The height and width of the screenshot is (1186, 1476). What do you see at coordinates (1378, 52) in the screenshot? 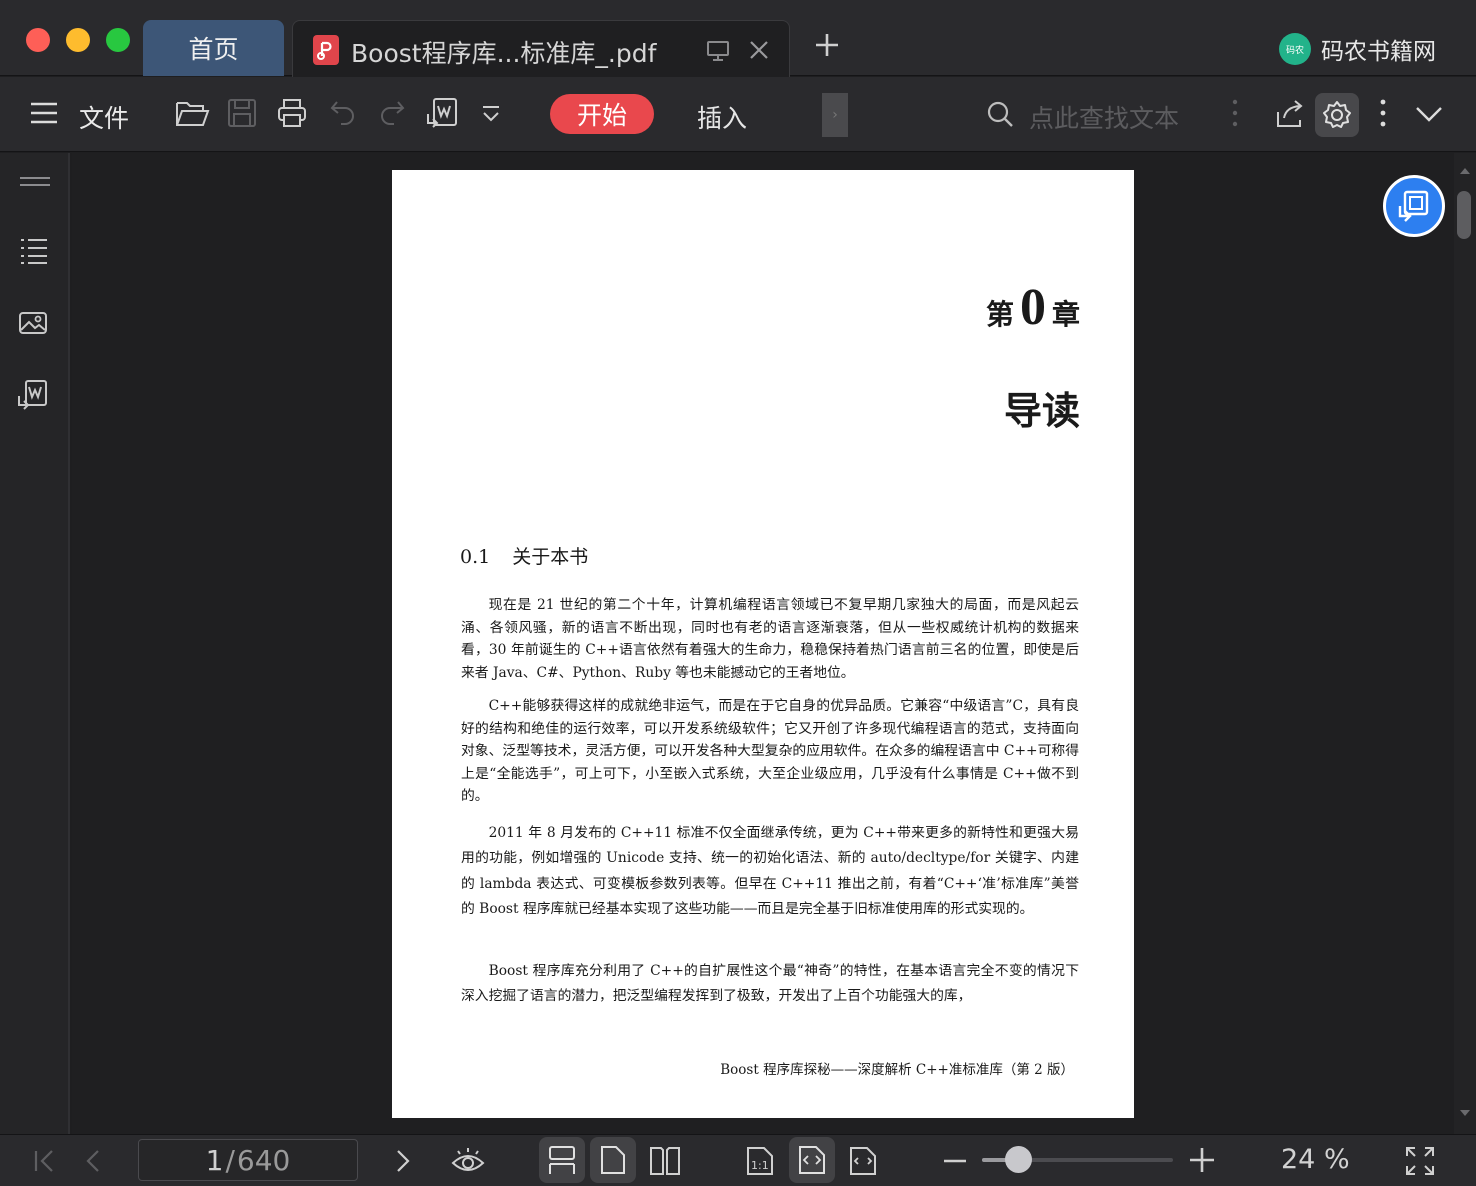
I see `brand-name: 码农书籍网` at bounding box center [1378, 52].